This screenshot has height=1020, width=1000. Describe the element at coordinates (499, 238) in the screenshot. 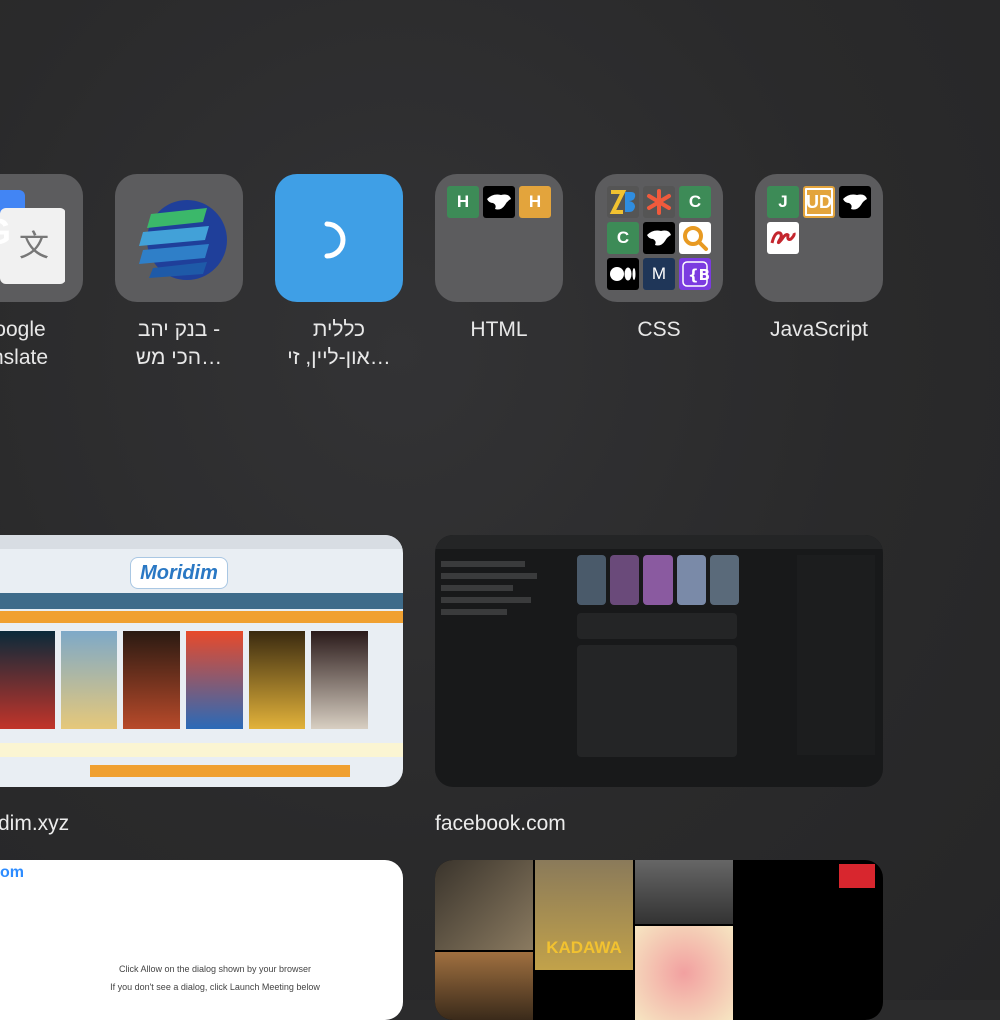

I see `bookmark-folder-html: H H` at that location.